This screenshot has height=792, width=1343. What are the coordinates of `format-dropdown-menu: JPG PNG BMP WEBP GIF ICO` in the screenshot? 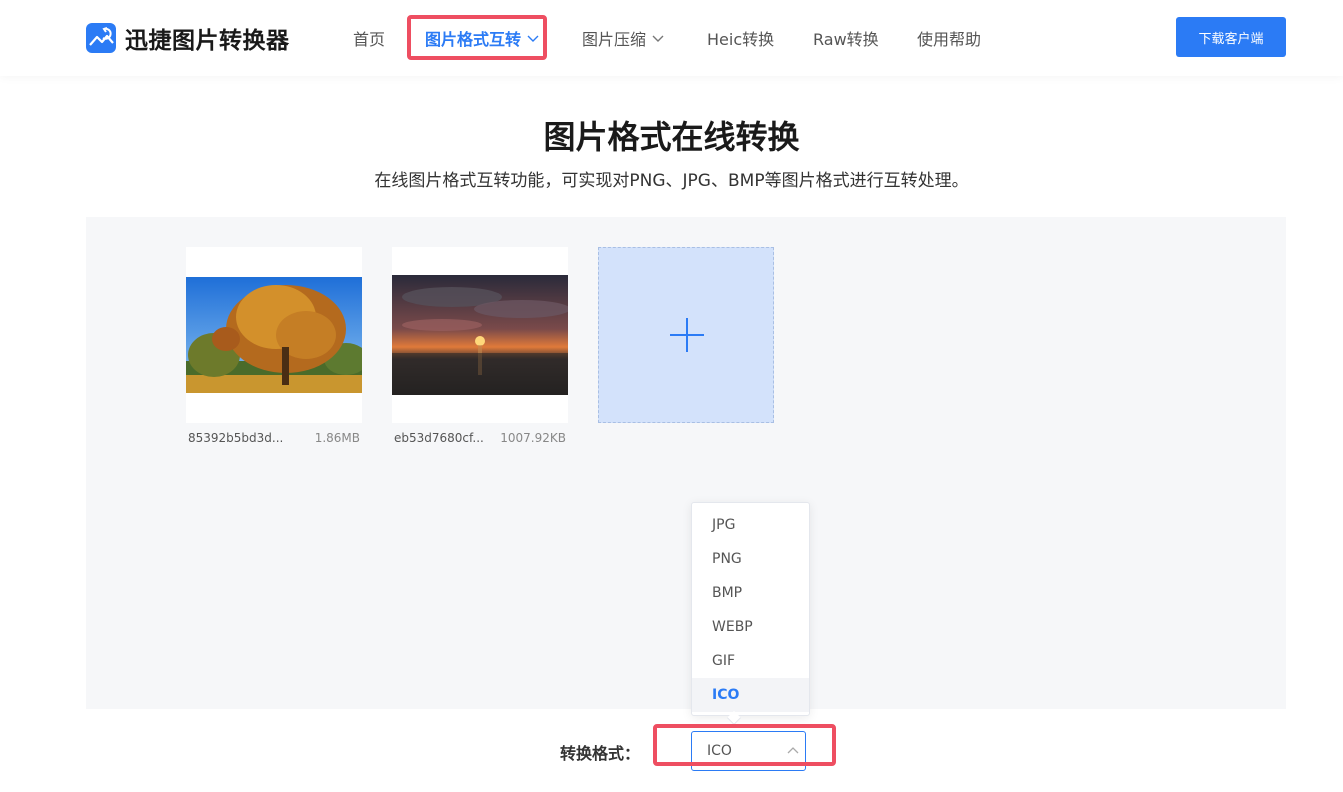 It's located at (750, 609).